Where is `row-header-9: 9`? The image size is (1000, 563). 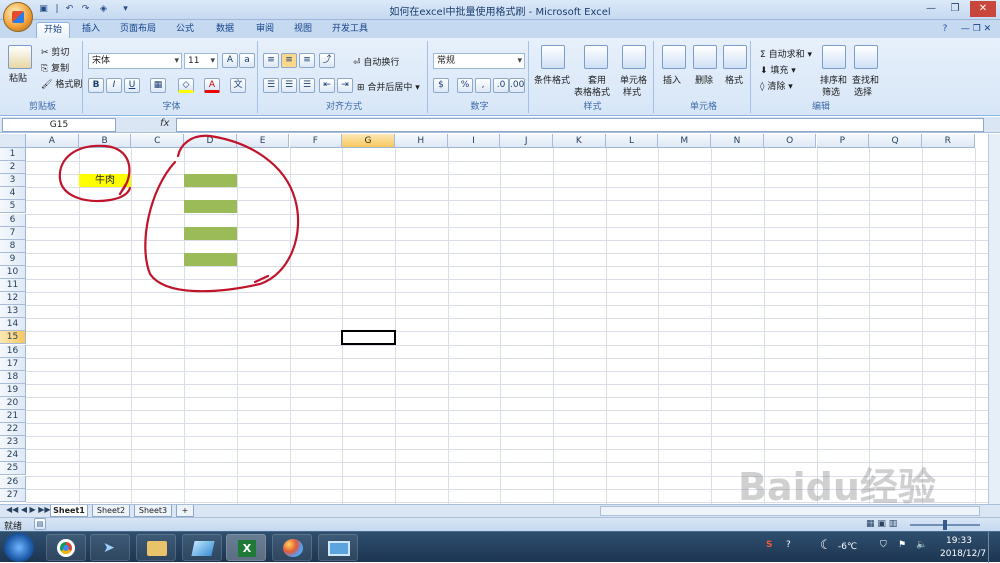 row-header-9: 9 is located at coordinates (13, 259).